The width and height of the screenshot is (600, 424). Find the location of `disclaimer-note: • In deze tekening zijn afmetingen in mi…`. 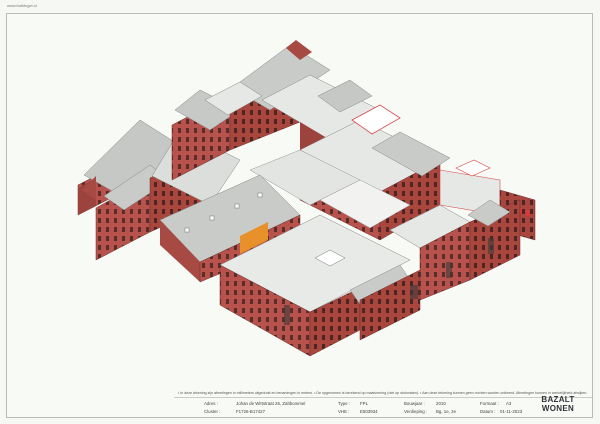

disclaimer-note: • In deze tekening zijn afmetingen in mi… is located at coordinates (383, 393).